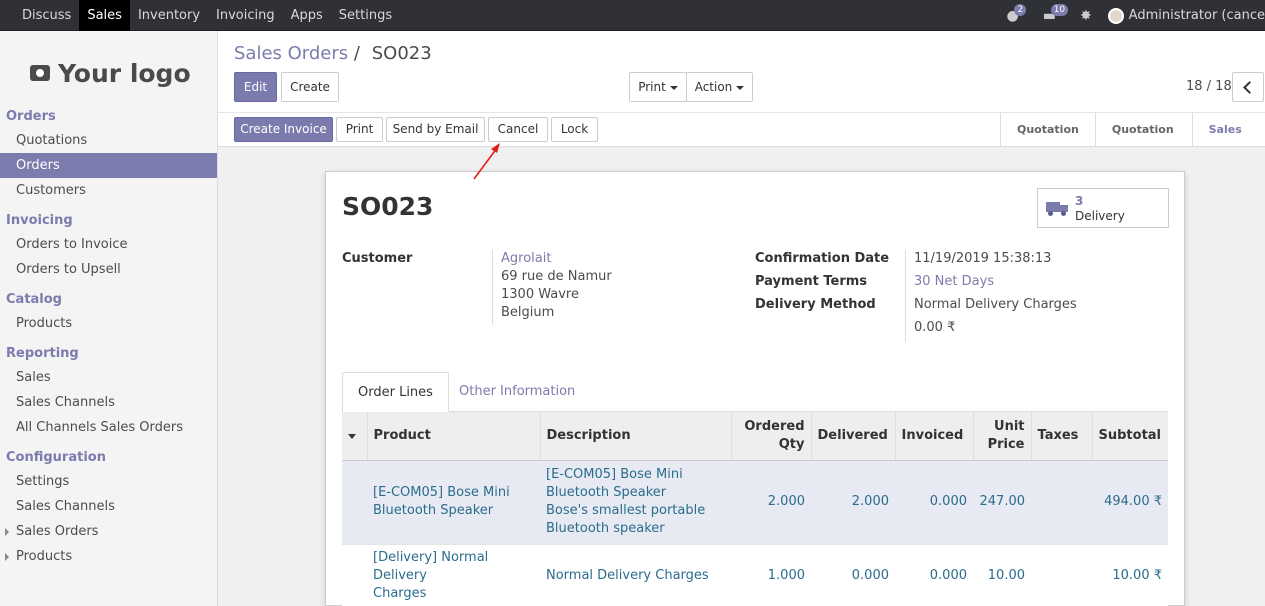  I want to click on menu-discuss: Discuss, so click(46, 15).